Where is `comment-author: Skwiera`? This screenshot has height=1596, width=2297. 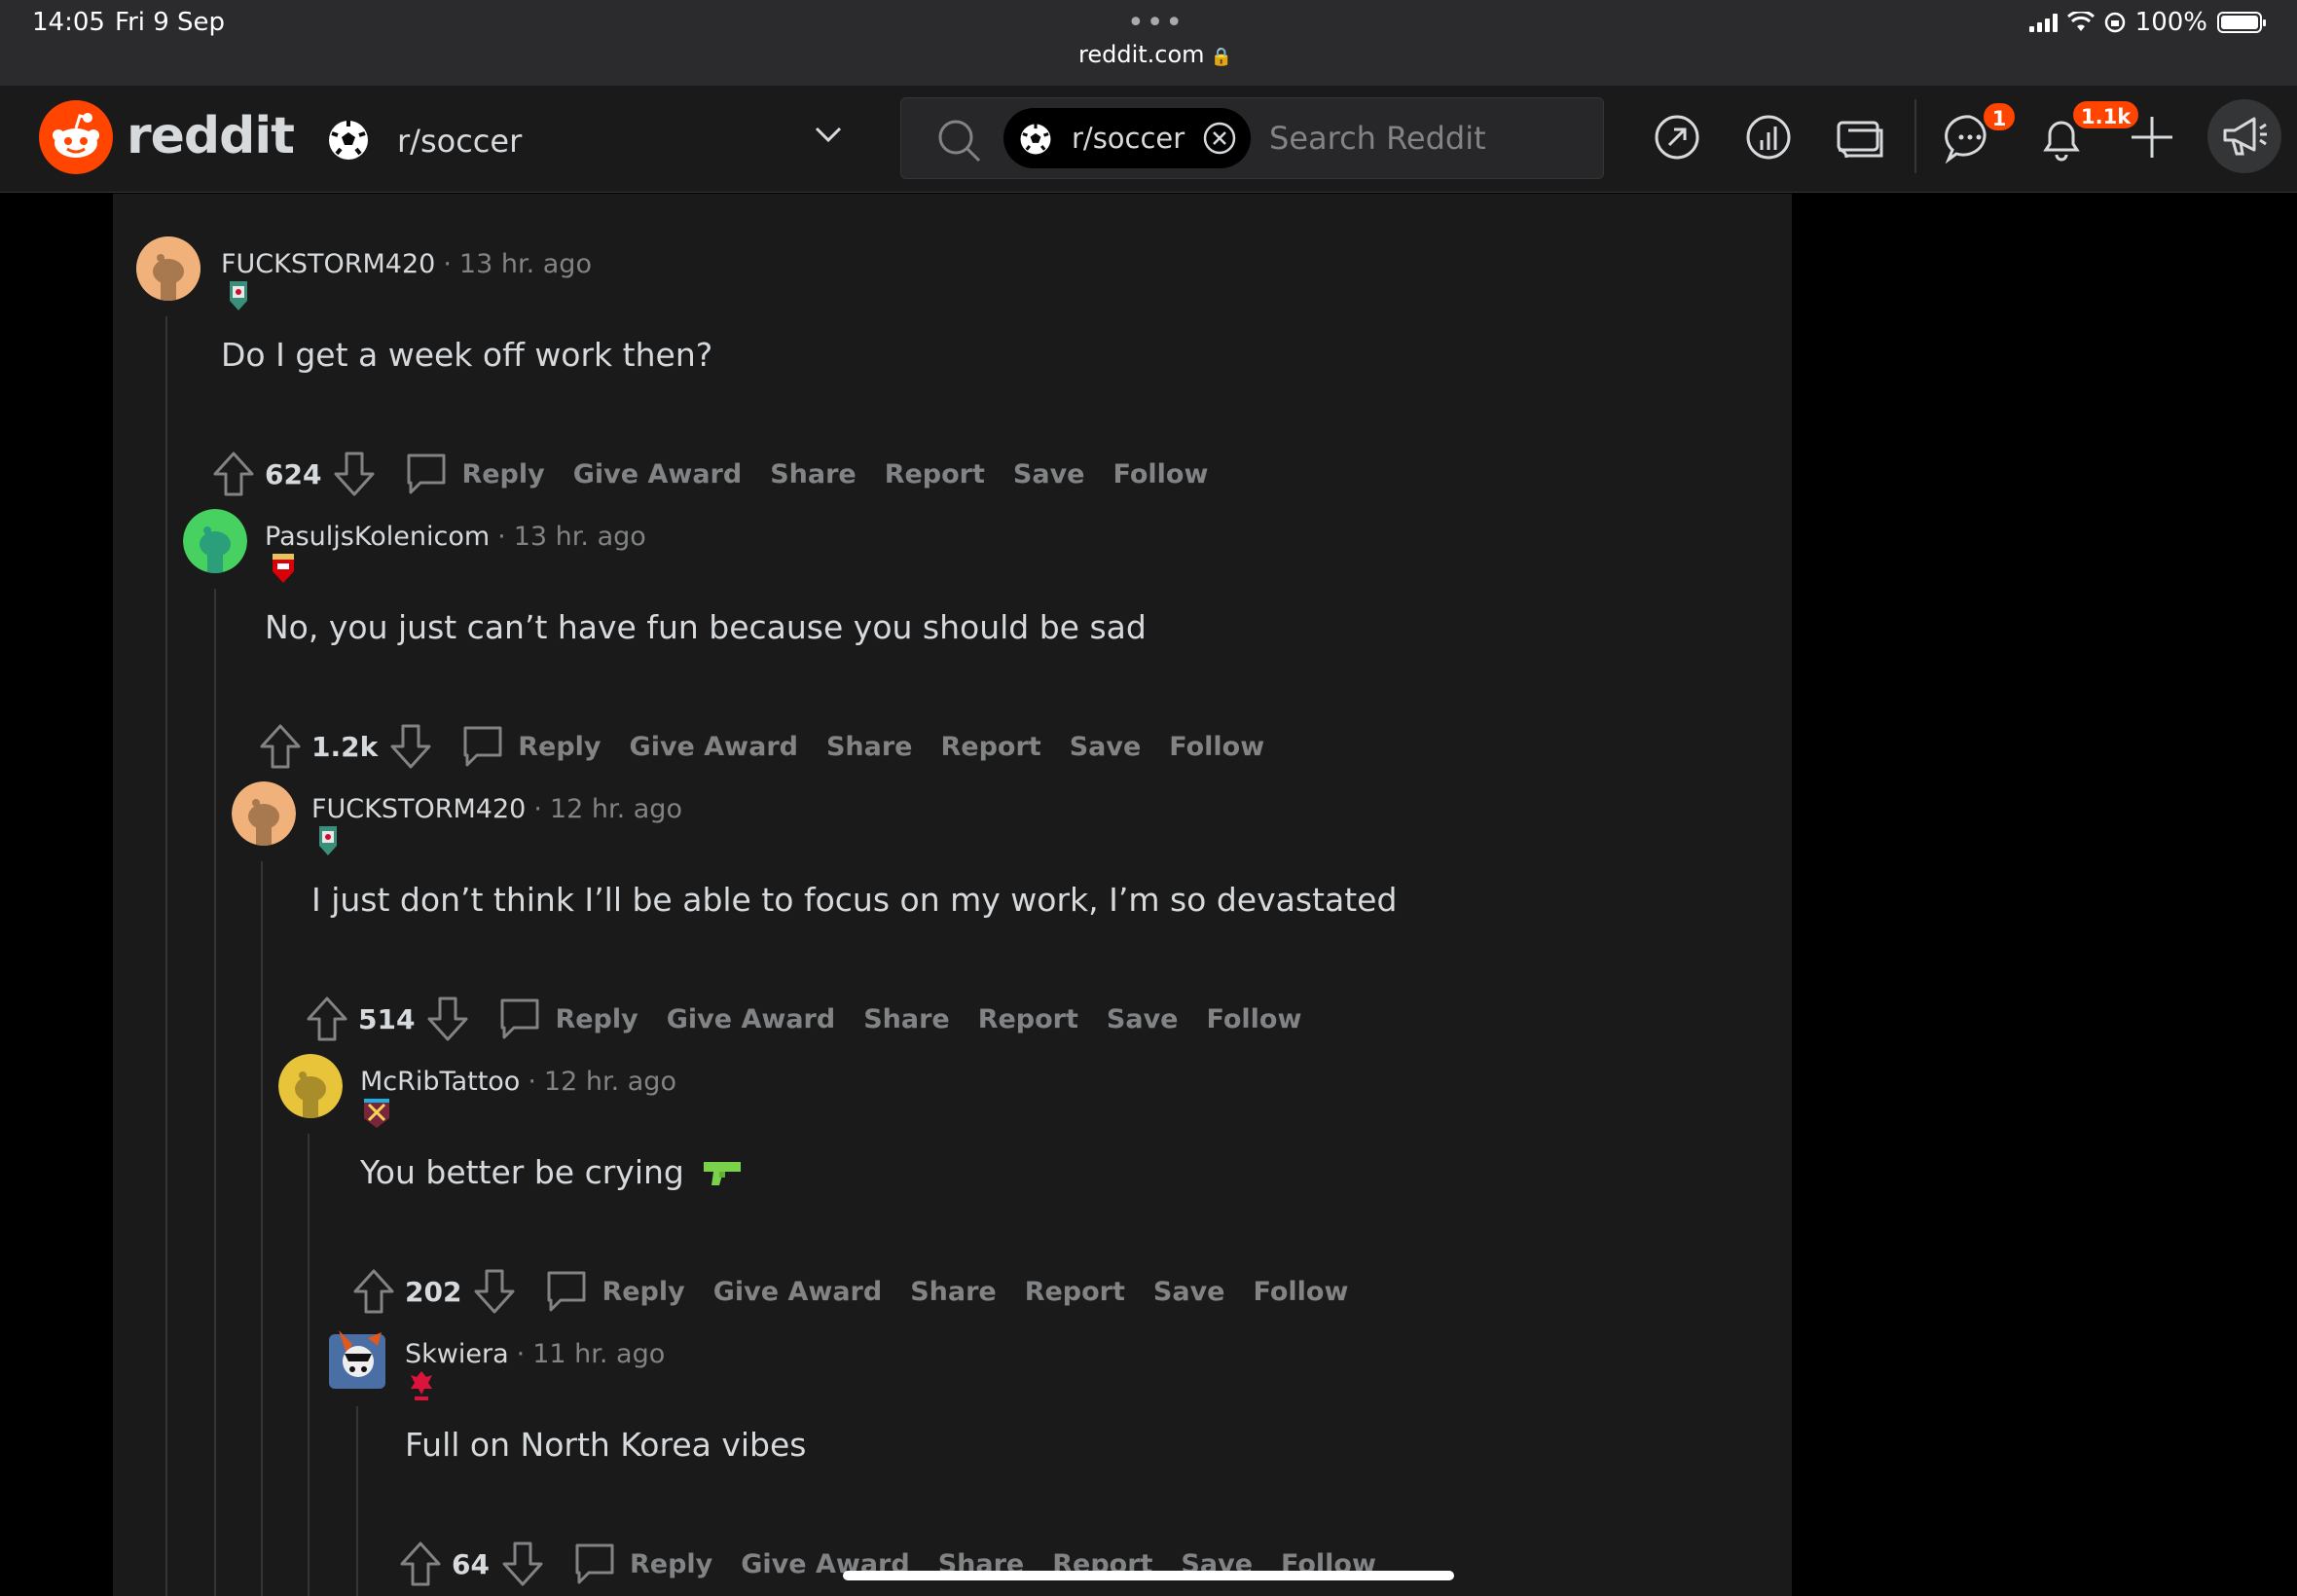 comment-author: Skwiera is located at coordinates (457, 1354).